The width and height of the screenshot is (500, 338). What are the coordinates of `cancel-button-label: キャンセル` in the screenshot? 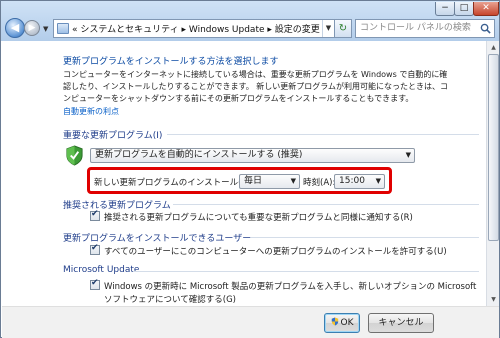 It's located at (401, 323).